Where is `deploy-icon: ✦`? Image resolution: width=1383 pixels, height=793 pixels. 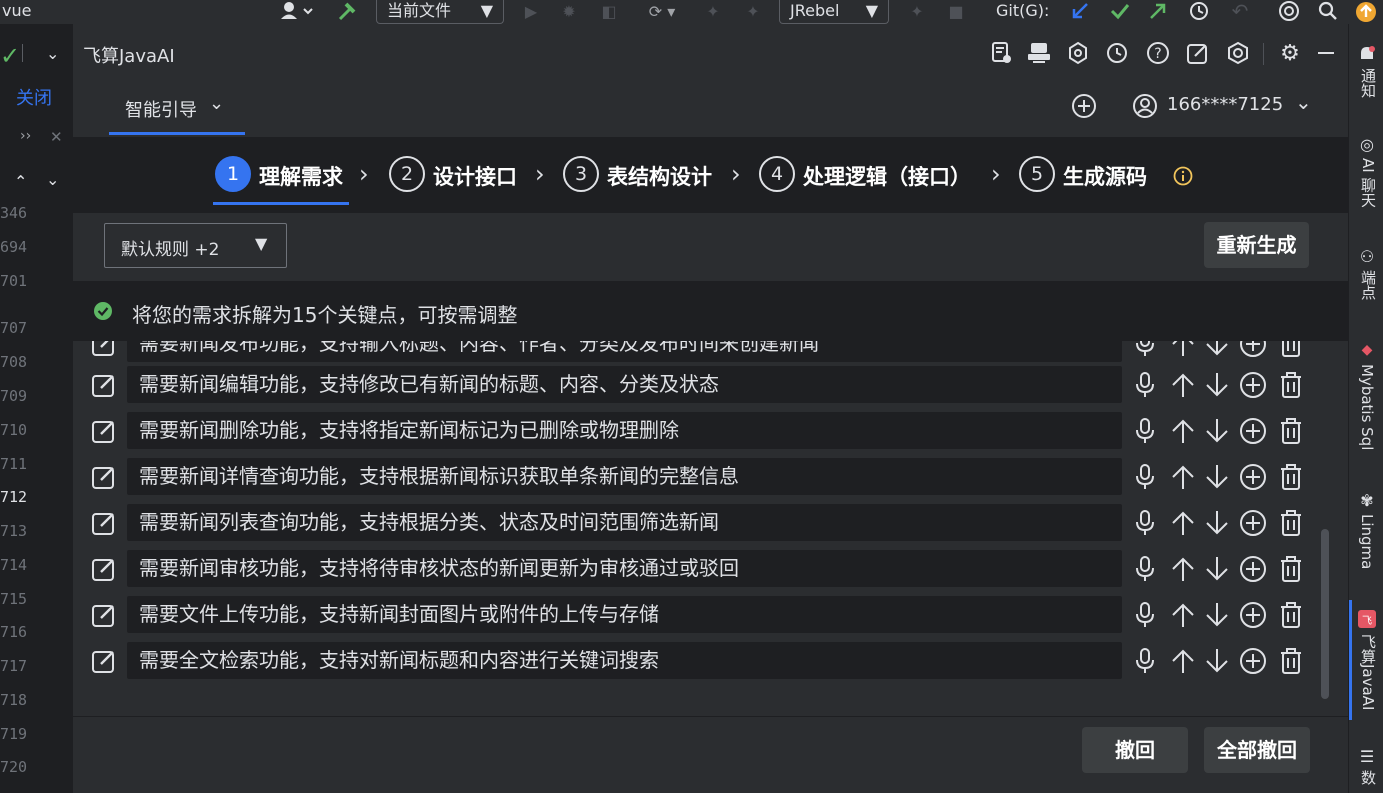 deploy-icon: ✦ is located at coordinates (917, 11).